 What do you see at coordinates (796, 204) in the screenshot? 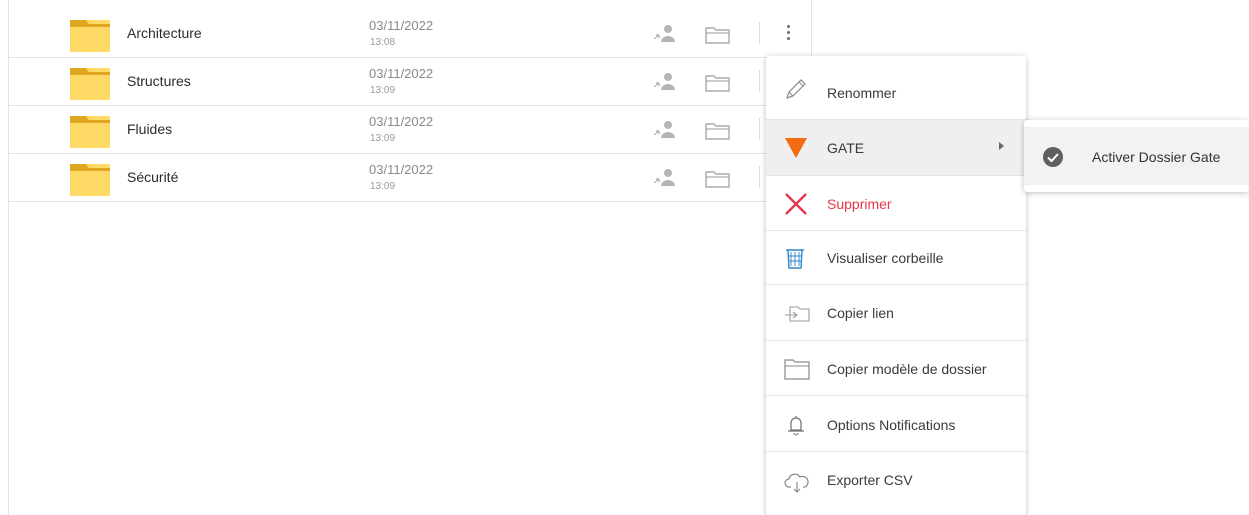
I see `delete-x-icon` at bounding box center [796, 204].